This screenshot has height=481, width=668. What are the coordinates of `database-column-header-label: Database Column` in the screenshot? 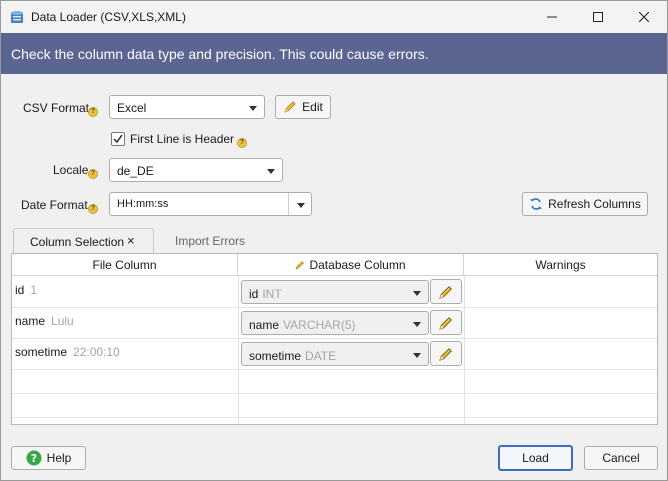 It's located at (357, 265).